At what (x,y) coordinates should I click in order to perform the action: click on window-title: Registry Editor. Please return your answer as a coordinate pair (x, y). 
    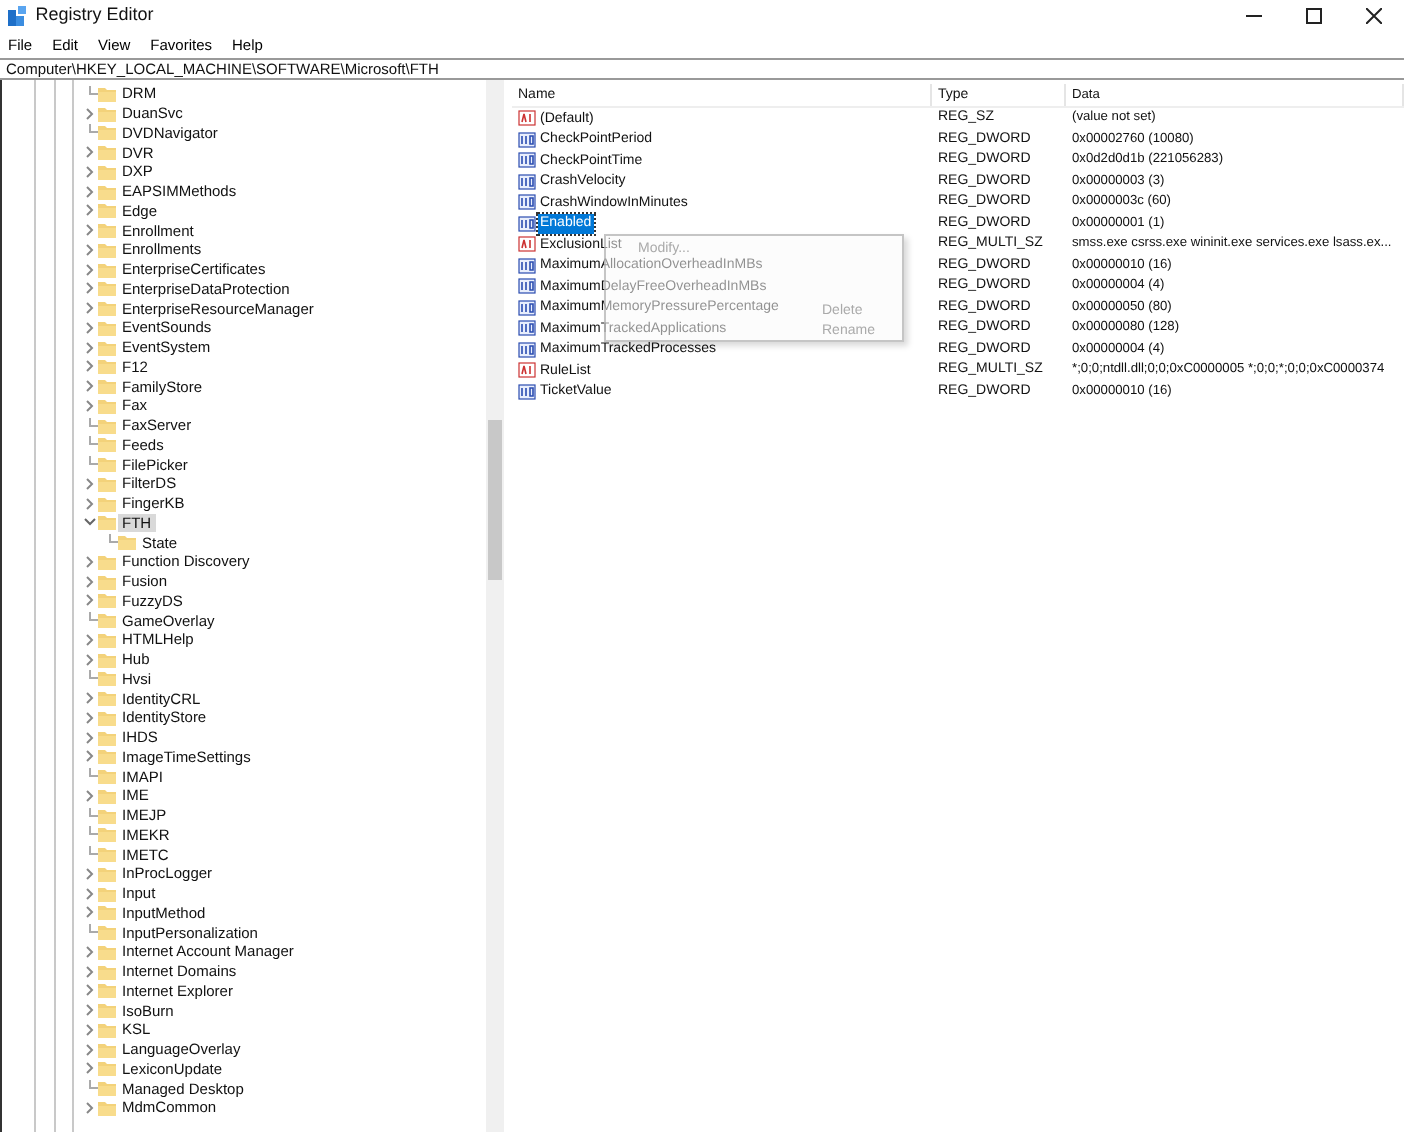
    Looking at the image, I should click on (94, 15).